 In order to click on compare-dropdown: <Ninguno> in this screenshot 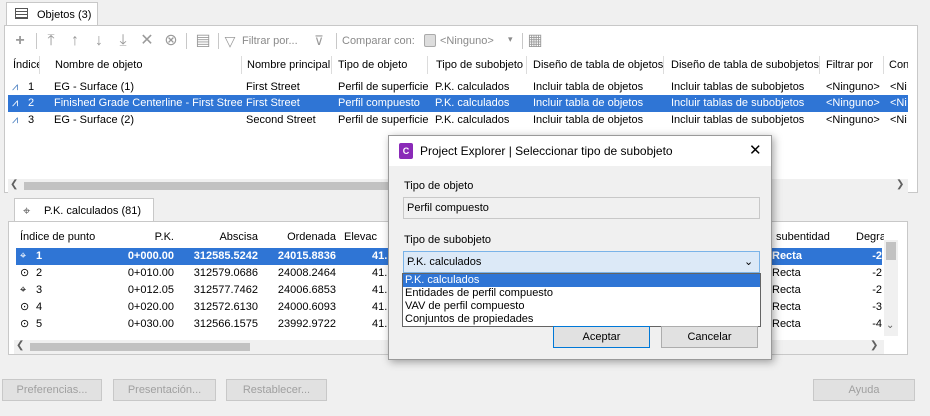, I will do `click(467, 41)`.